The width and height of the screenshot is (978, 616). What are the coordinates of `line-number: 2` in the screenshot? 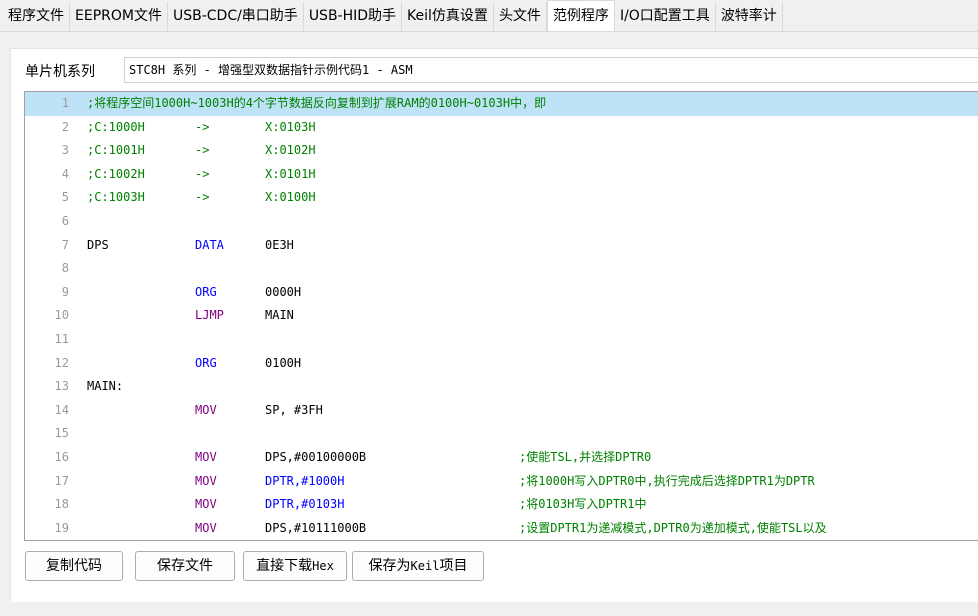 It's located at (65, 126).